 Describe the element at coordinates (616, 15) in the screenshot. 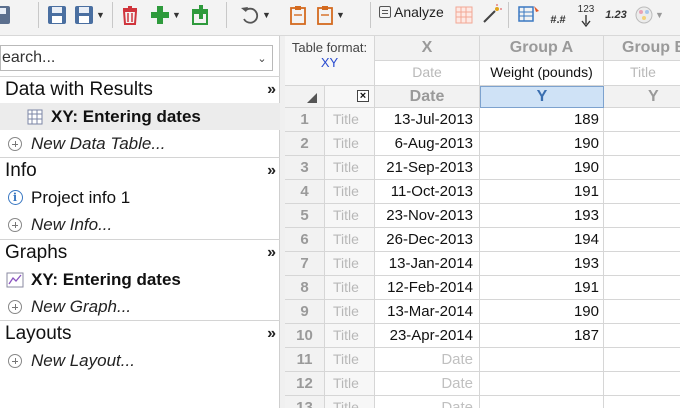

I see `decimal-icon: 1.23` at that location.